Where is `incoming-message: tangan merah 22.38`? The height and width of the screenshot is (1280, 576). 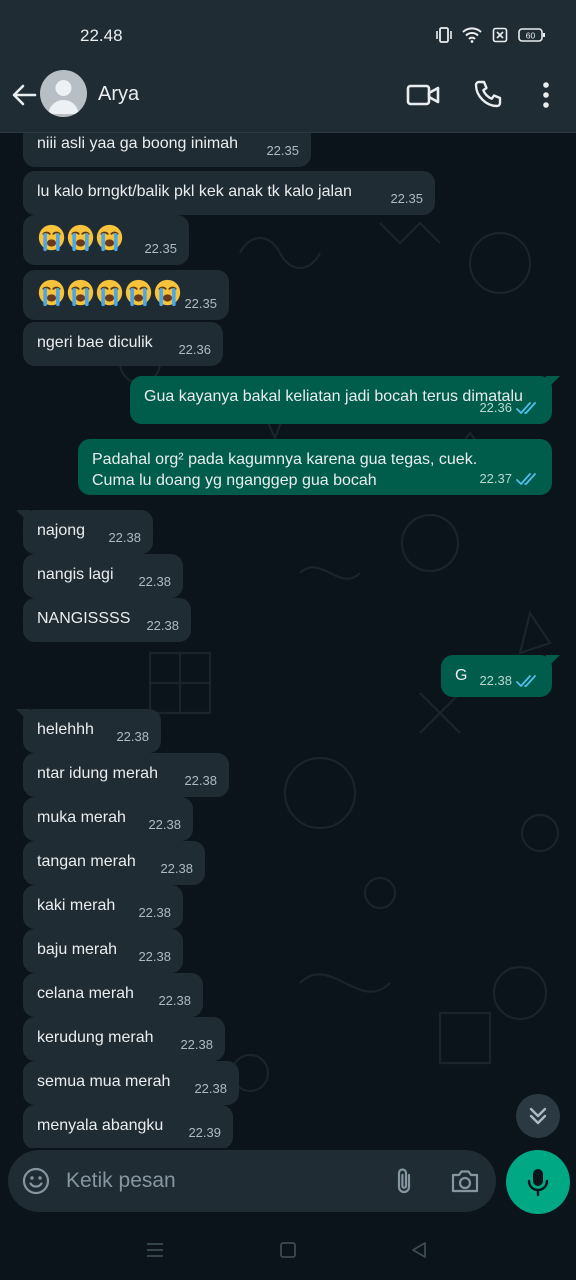 incoming-message: tangan merah 22.38 is located at coordinates (114, 863).